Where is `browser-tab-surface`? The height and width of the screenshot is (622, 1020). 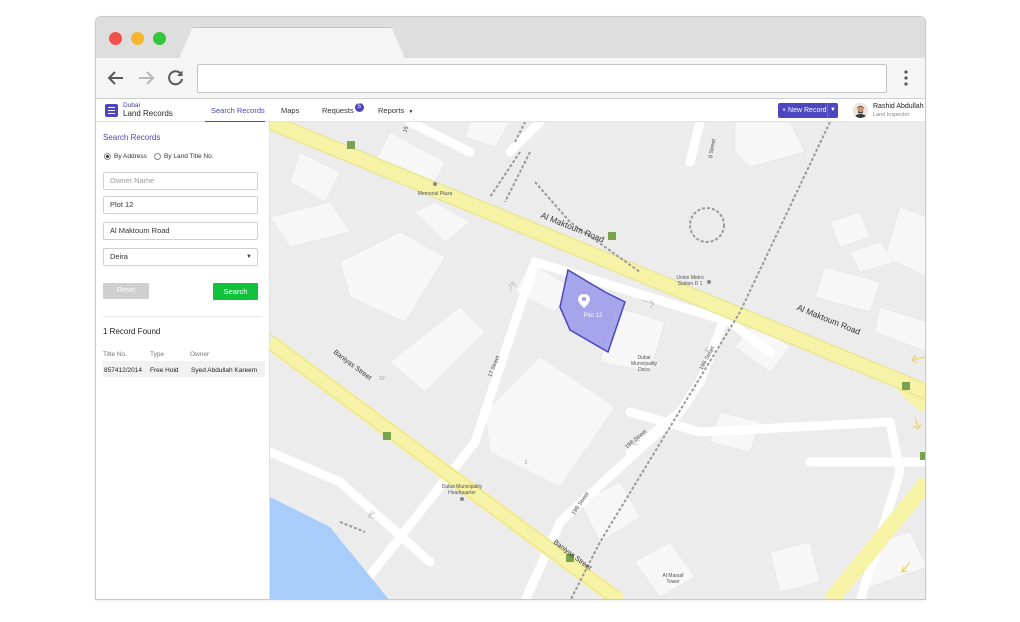
browser-tab-surface is located at coordinates (292, 43).